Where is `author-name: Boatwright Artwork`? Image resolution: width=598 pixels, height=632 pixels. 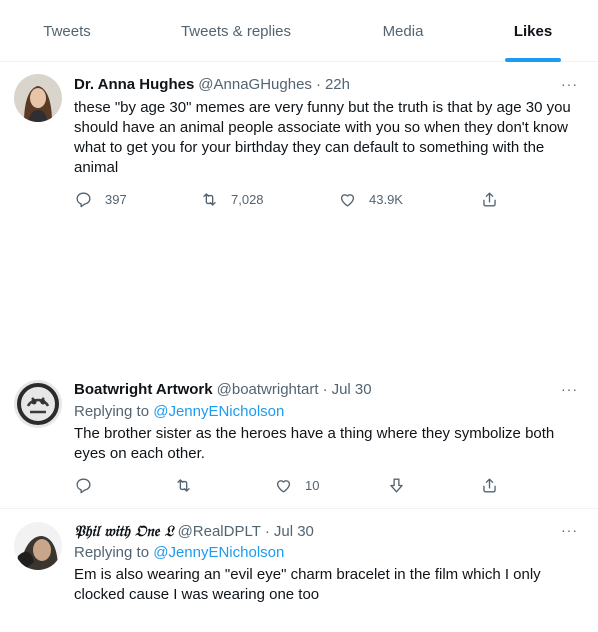
author-name: Boatwright Artwork is located at coordinates (143, 389).